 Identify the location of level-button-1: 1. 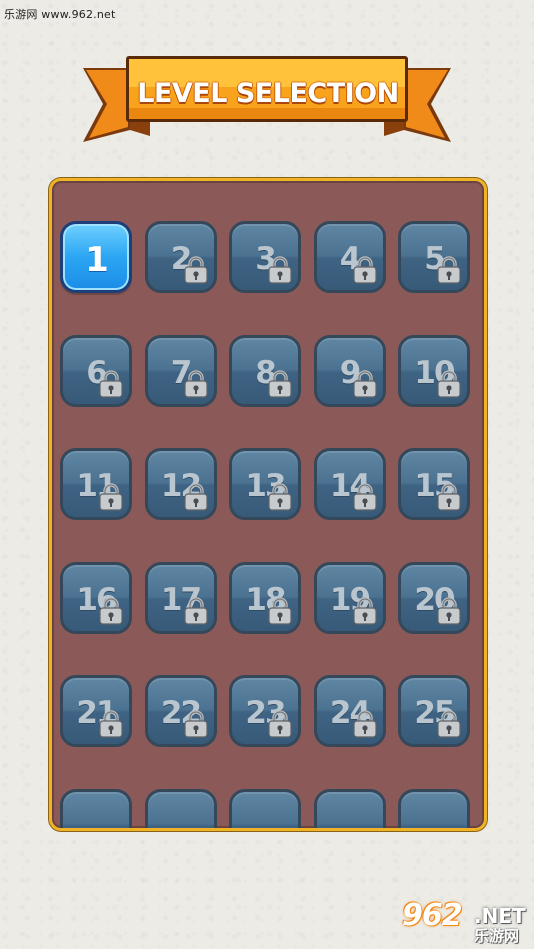
(96, 257).